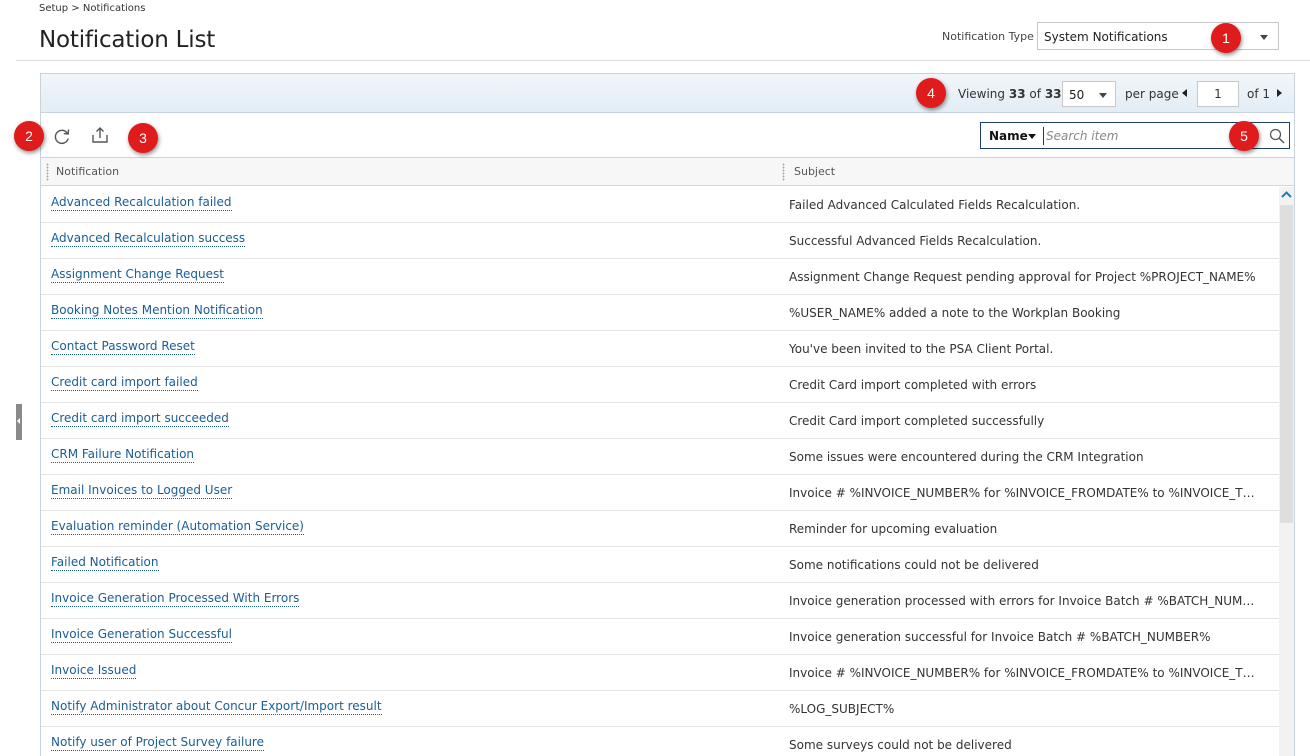 This screenshot has height=756, width=1310. Describe the element at coordinates (87, 171) in the screenshot. I see `column-header-notification: Notification` at that location.